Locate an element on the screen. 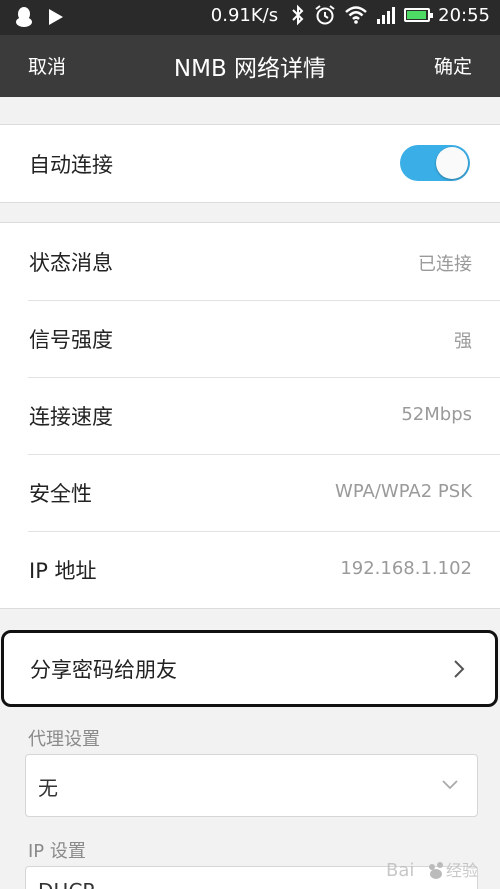  ip-settings-selected-value: DHCP is located at coordinates (66, 884).